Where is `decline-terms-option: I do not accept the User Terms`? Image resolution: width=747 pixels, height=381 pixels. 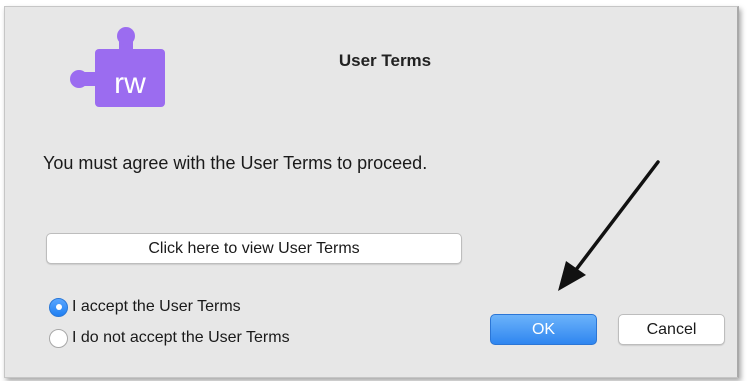 decline-terms-option: I do not accept the User Terms is located at coordinates (169, 338).